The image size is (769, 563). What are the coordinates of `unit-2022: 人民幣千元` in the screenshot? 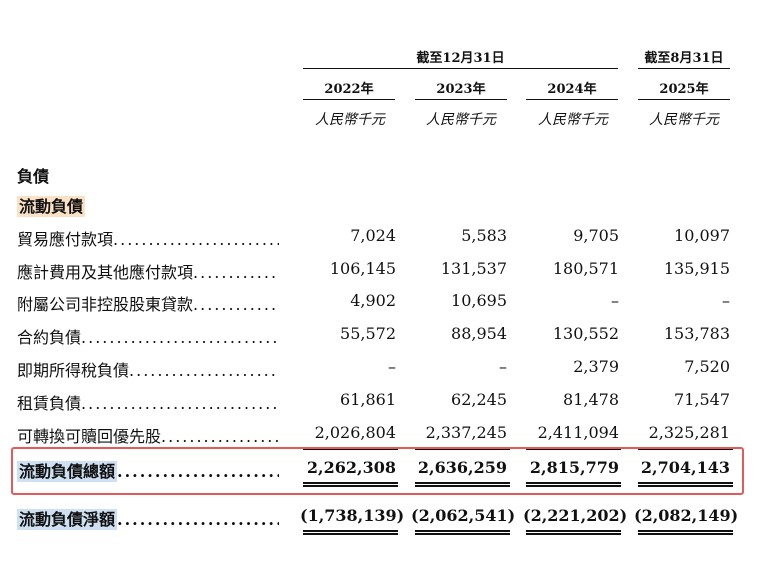 It's located at (350, 120).